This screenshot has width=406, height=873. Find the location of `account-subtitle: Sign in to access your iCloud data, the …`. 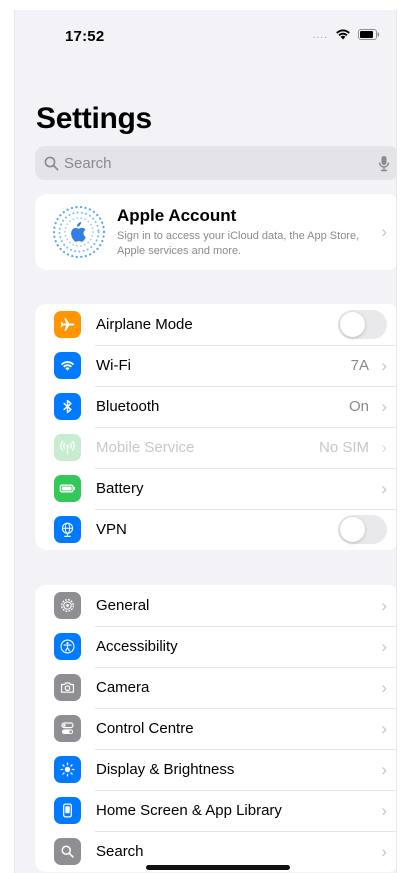

account-subtitle: Sign in to access your iCloud data, the … is located at coordinates (238, 243).